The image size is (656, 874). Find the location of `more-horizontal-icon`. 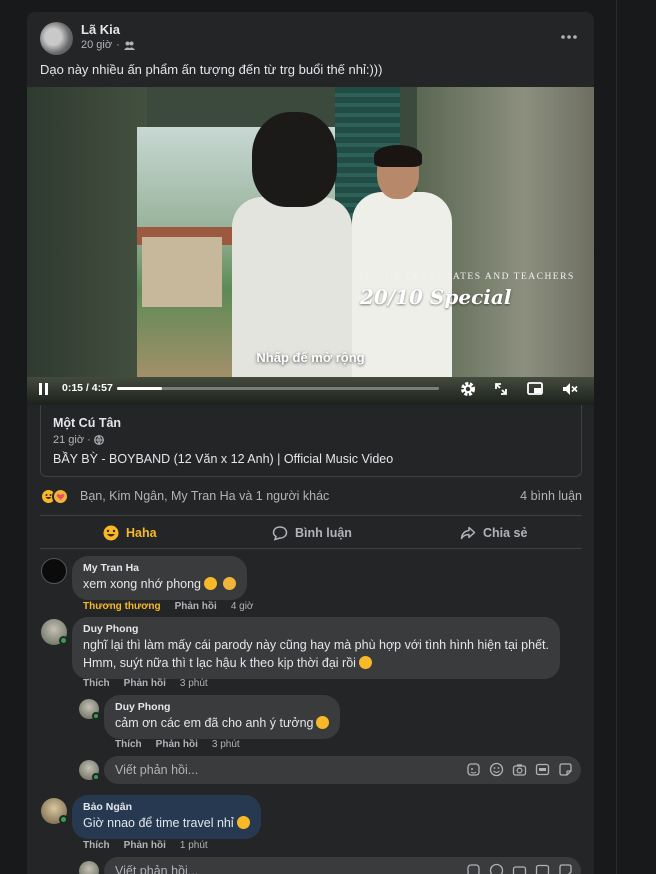

more-horizontal-icon is located at coordinates (569, 37).